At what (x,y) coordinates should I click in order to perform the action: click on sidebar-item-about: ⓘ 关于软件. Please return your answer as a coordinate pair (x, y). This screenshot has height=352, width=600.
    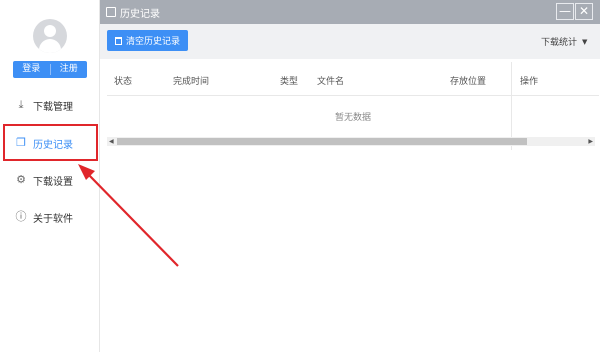
    Looking at the image, I should click on (50, 217).